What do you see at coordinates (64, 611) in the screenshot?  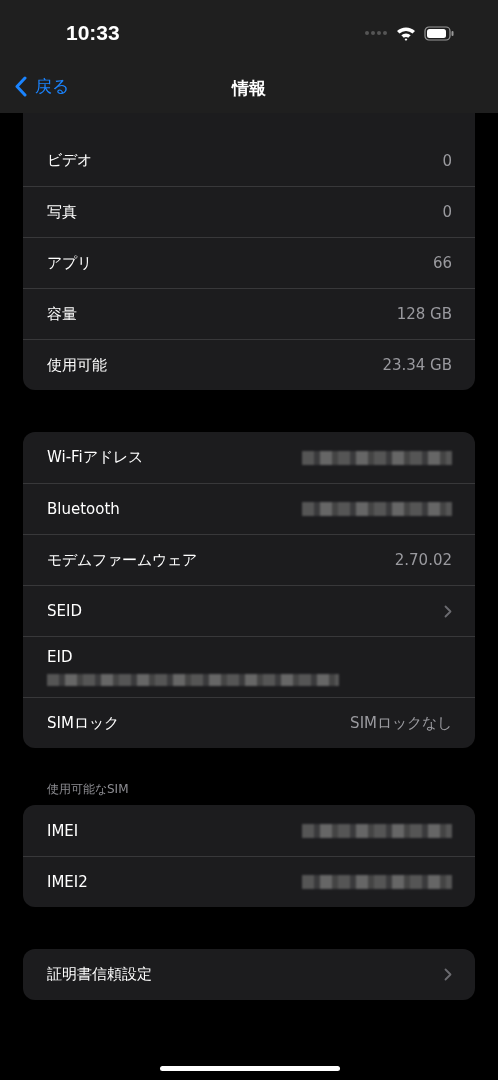 I see `row-label: SEID` at bounding box center [64, 611].